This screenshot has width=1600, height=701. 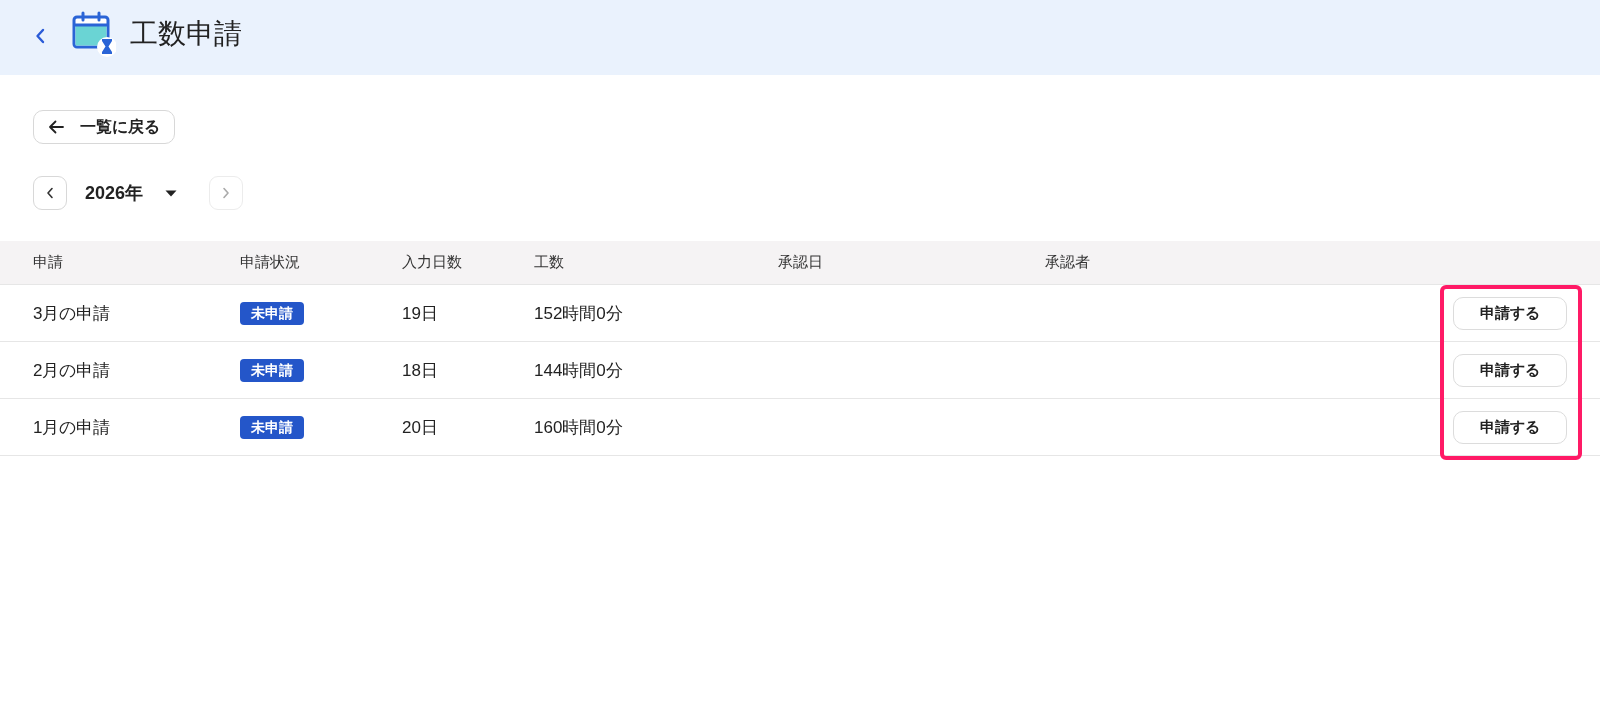 What do you see at coordinates (186, 33) in the screenshot?
I see `page-title: 工数申請` at bounding box center [186, 33].